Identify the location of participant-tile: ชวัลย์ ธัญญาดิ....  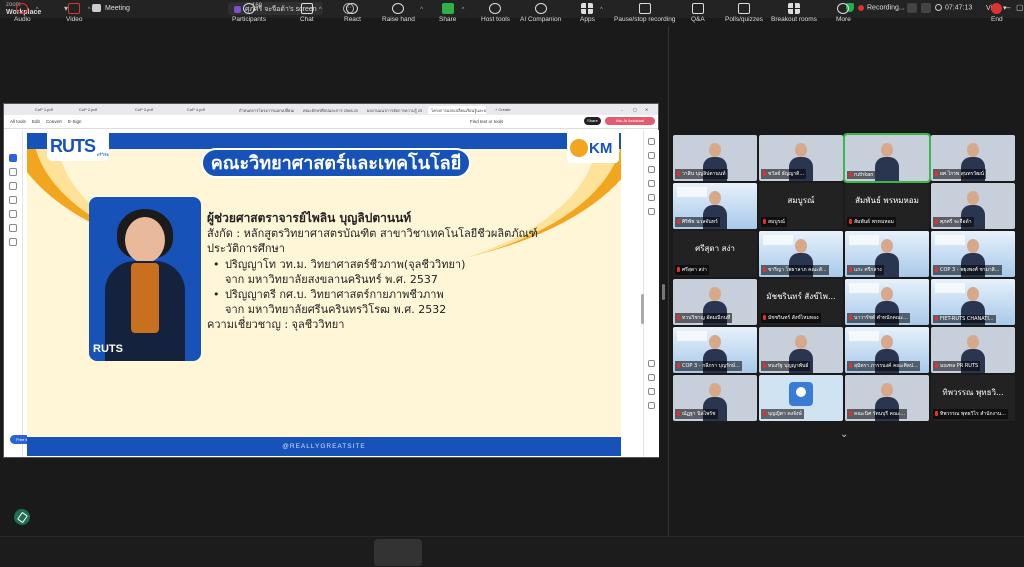
(801, 158).